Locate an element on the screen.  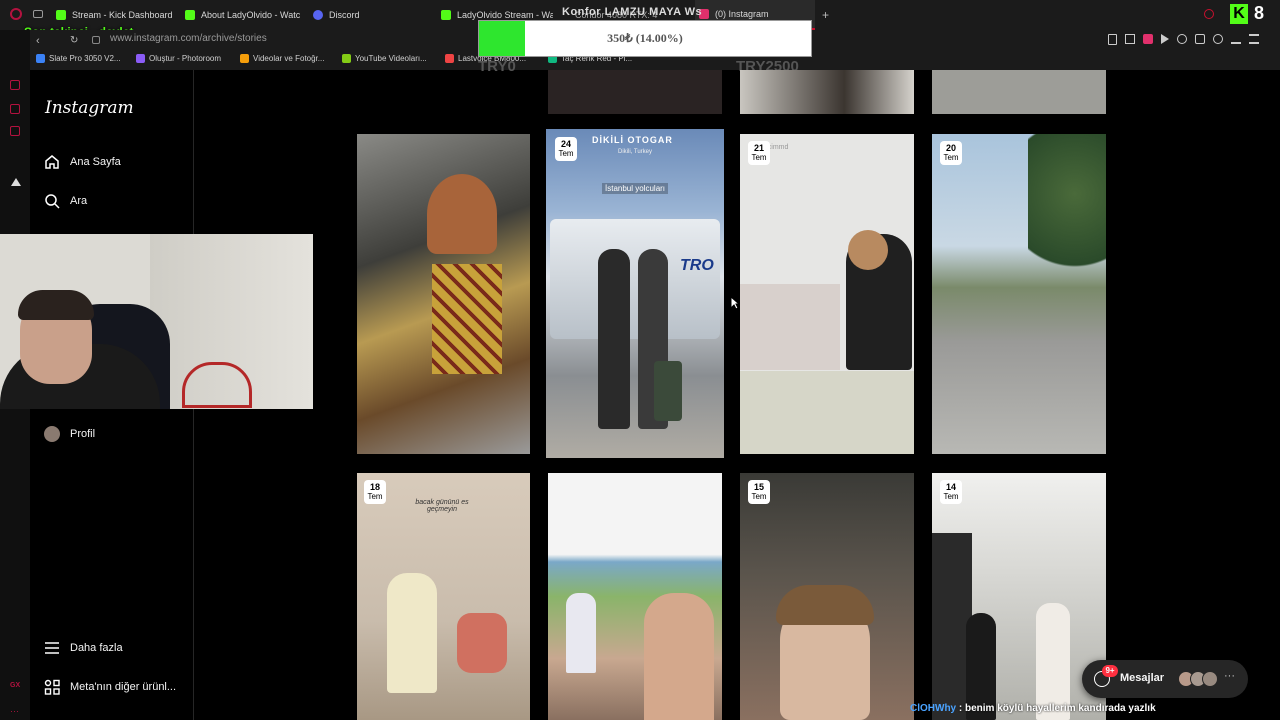
home-icon is located at coordinates (52, 162).